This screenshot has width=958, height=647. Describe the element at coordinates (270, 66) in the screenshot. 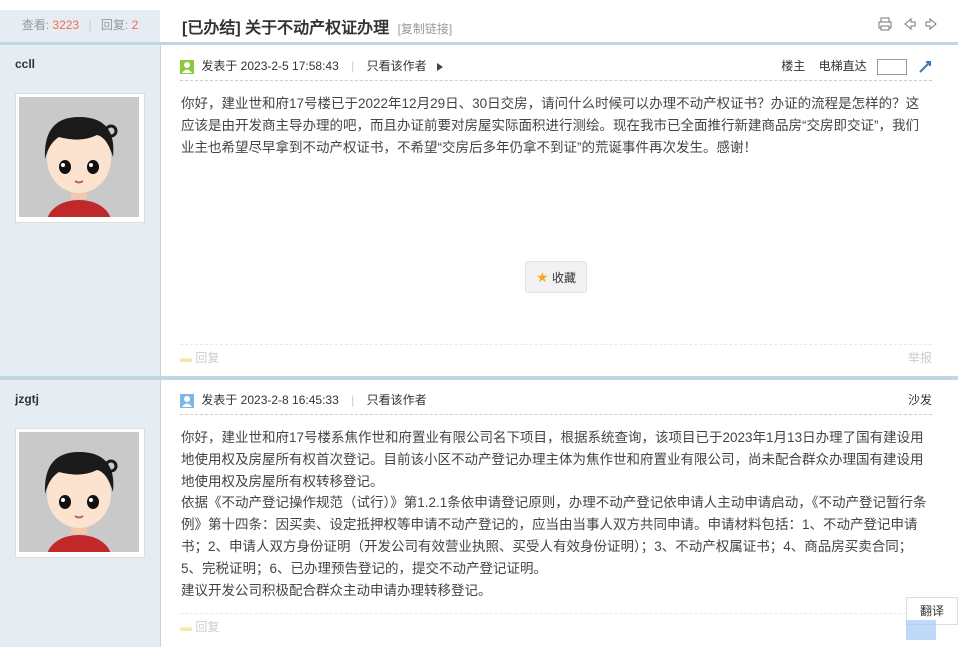

I see `post-time: 发表于 2023-2-5 17:58:43` at that location.